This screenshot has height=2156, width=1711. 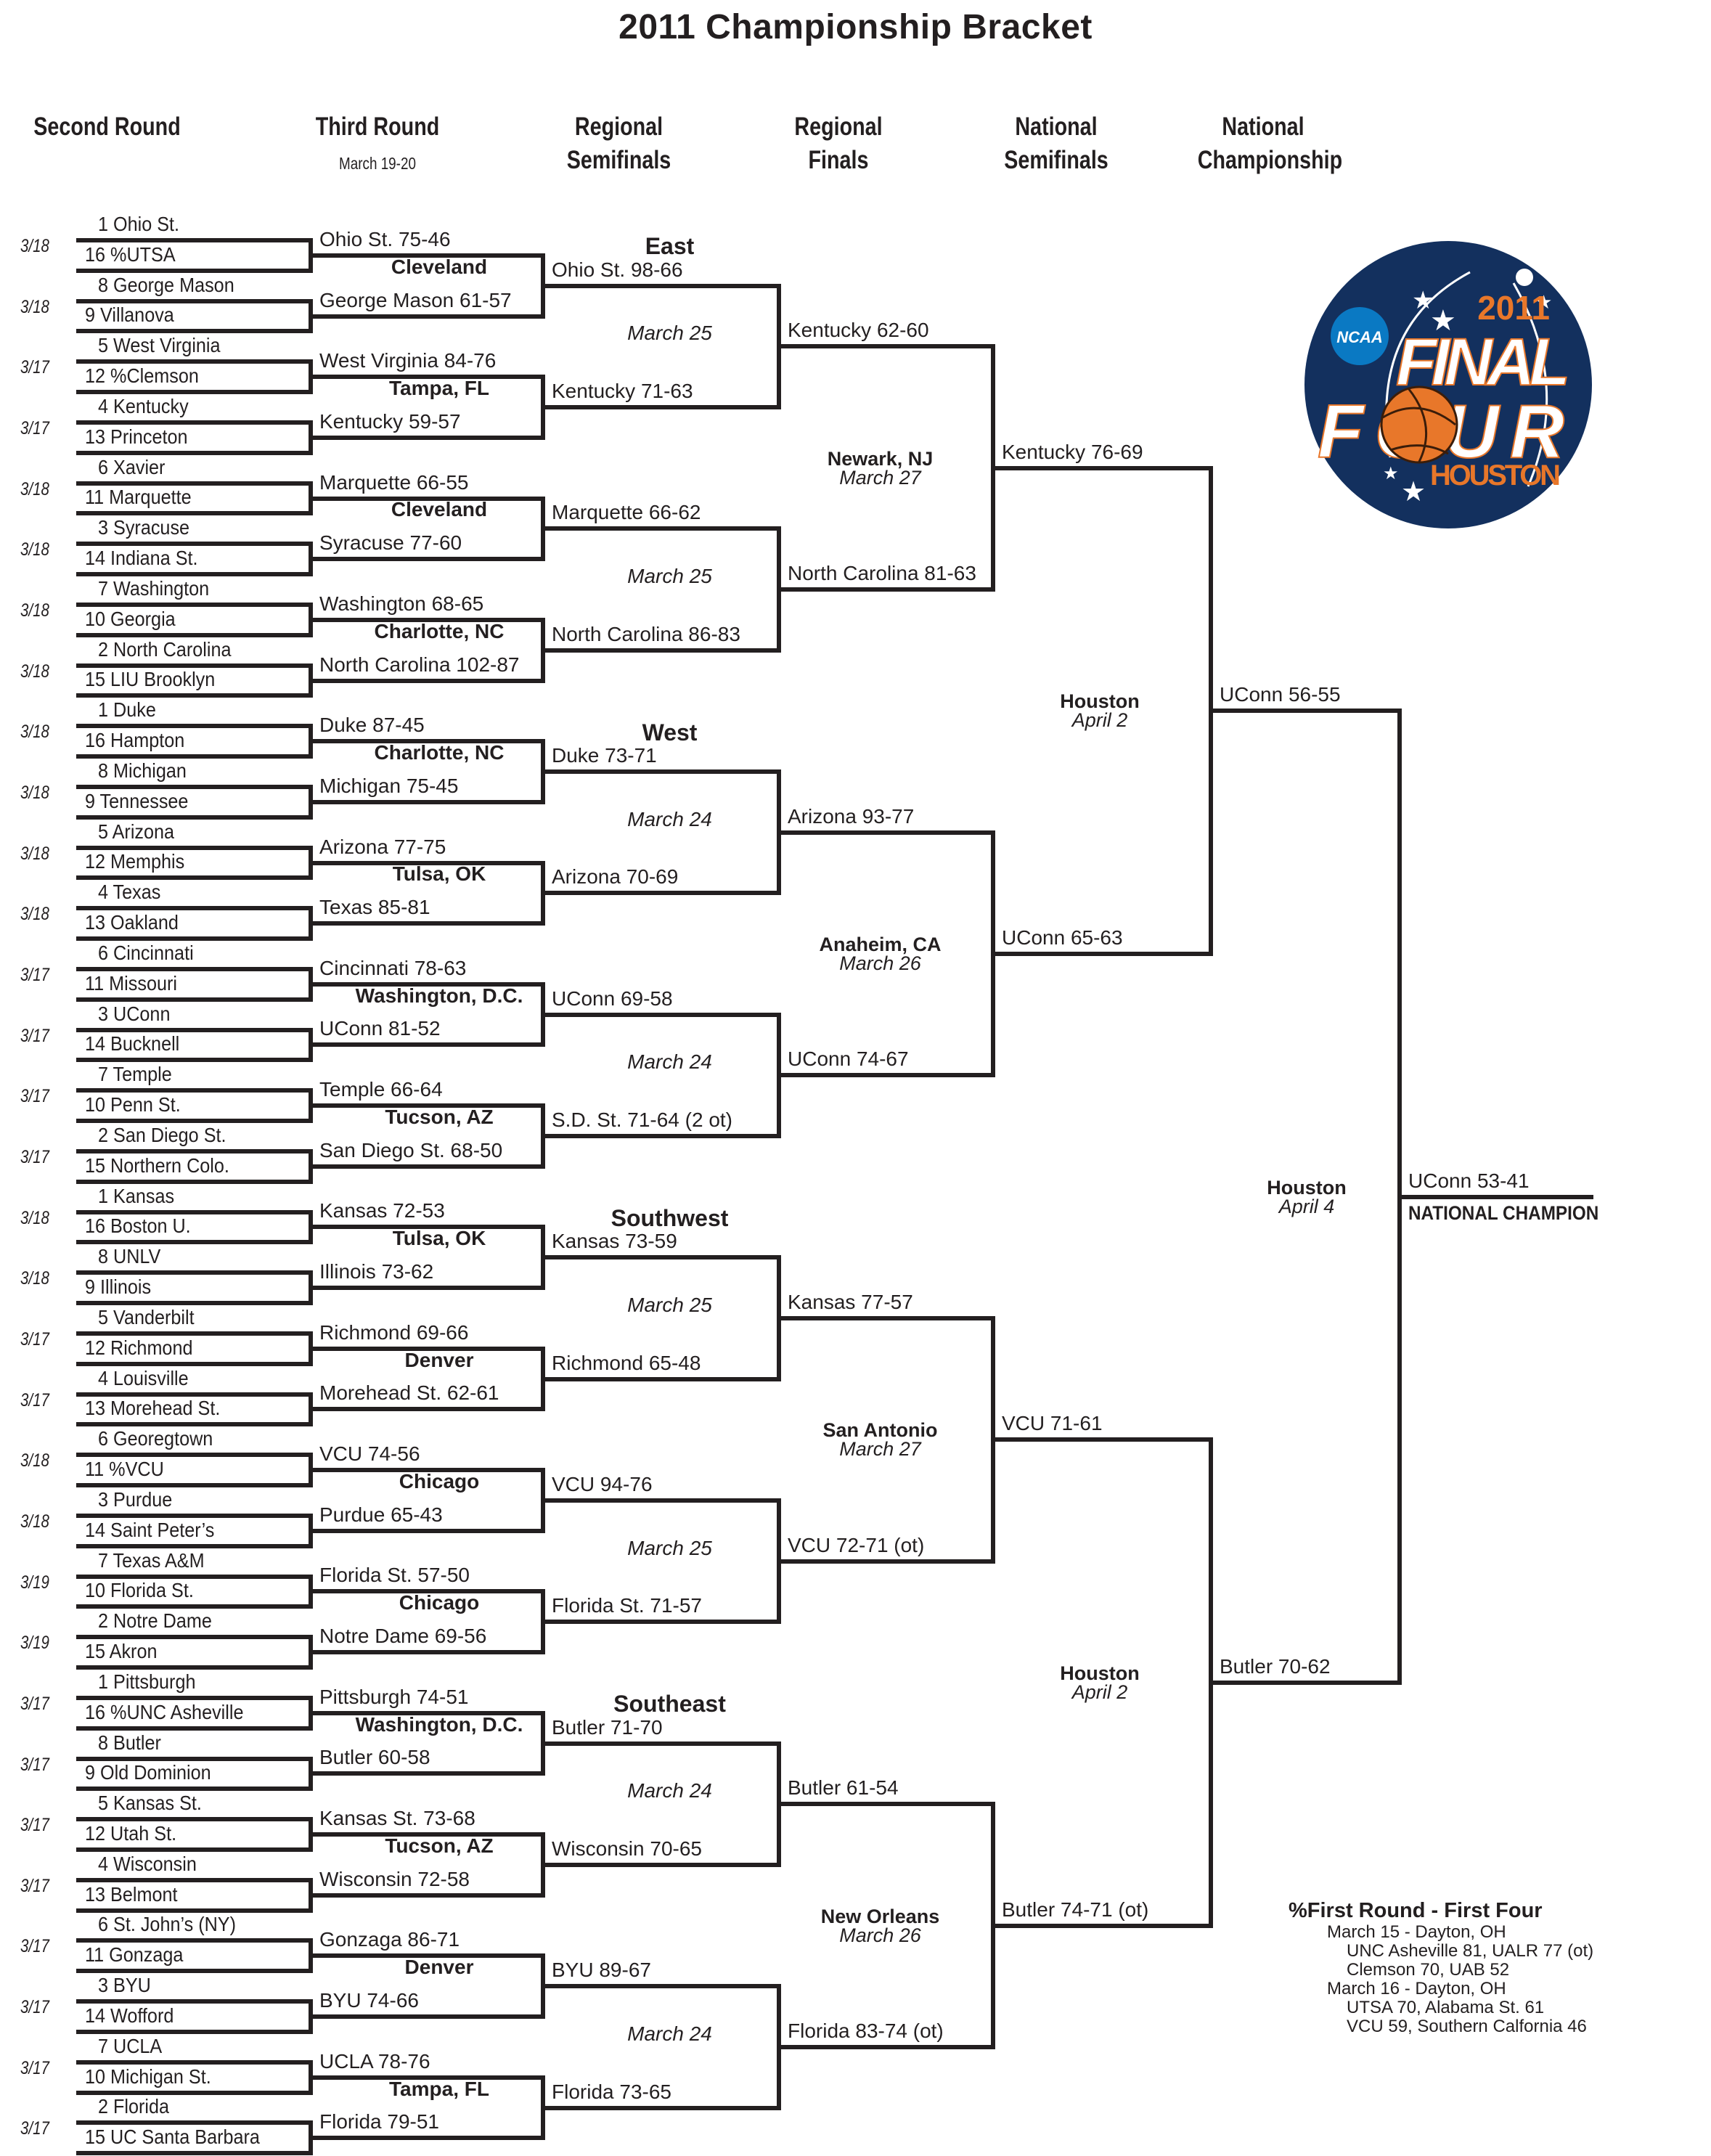 I want to click on first-four-game: UNC Asheville 81, UALR 77 (ot), so click(x=1470, y=1951).